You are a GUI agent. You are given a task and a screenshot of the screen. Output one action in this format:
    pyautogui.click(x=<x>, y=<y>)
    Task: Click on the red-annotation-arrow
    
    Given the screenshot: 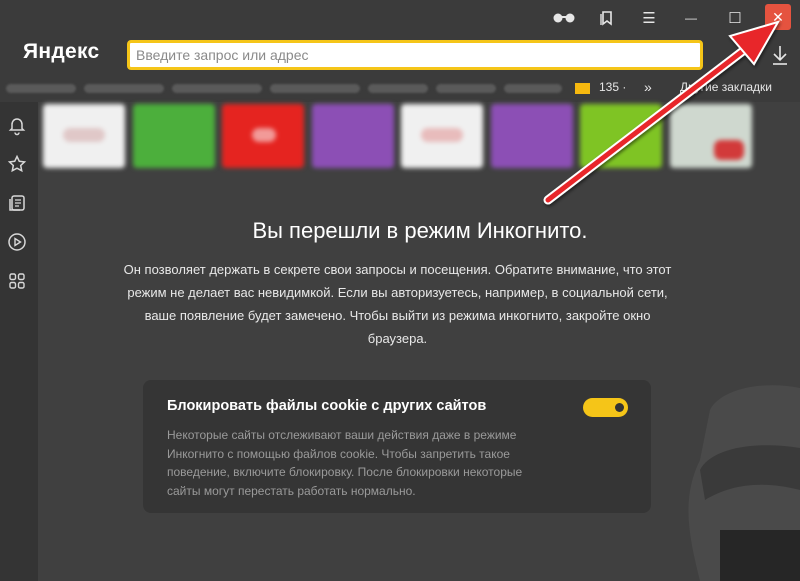 What is the action you would take?
    pyautogui.click(x=662, y=112)
    